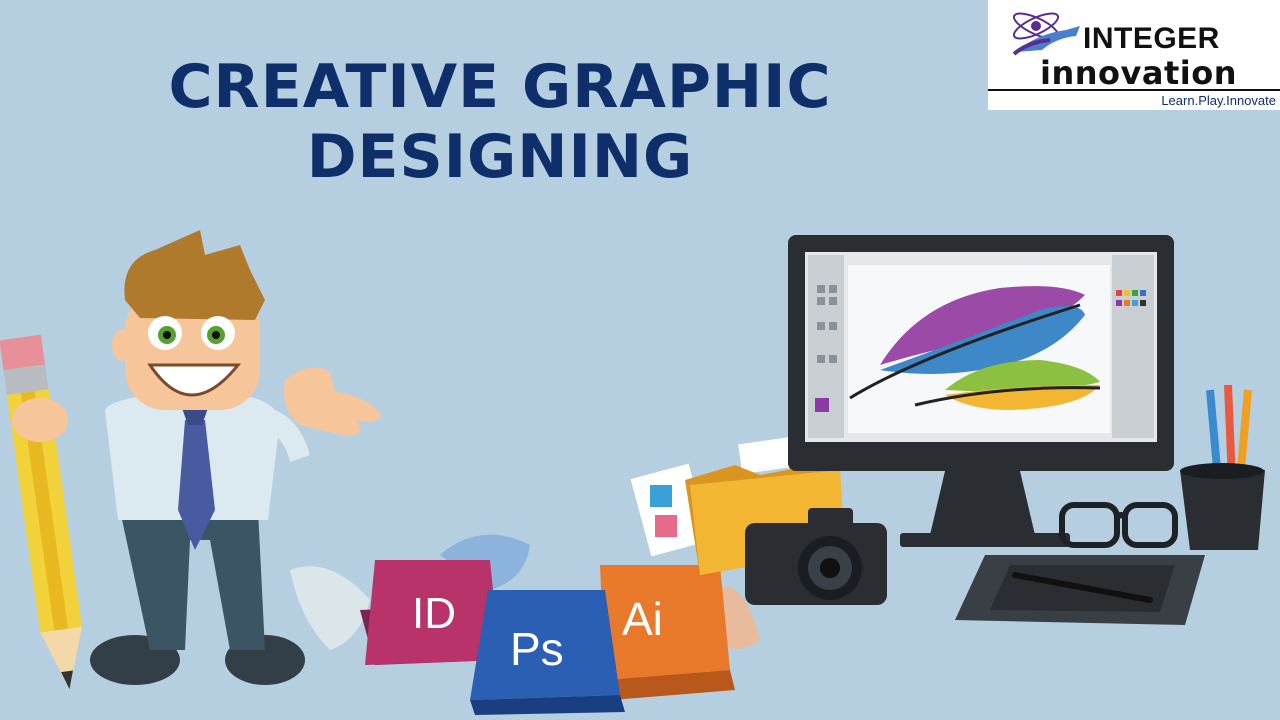  I want to click on drawing-tablet-icon, so click(1080, 590).